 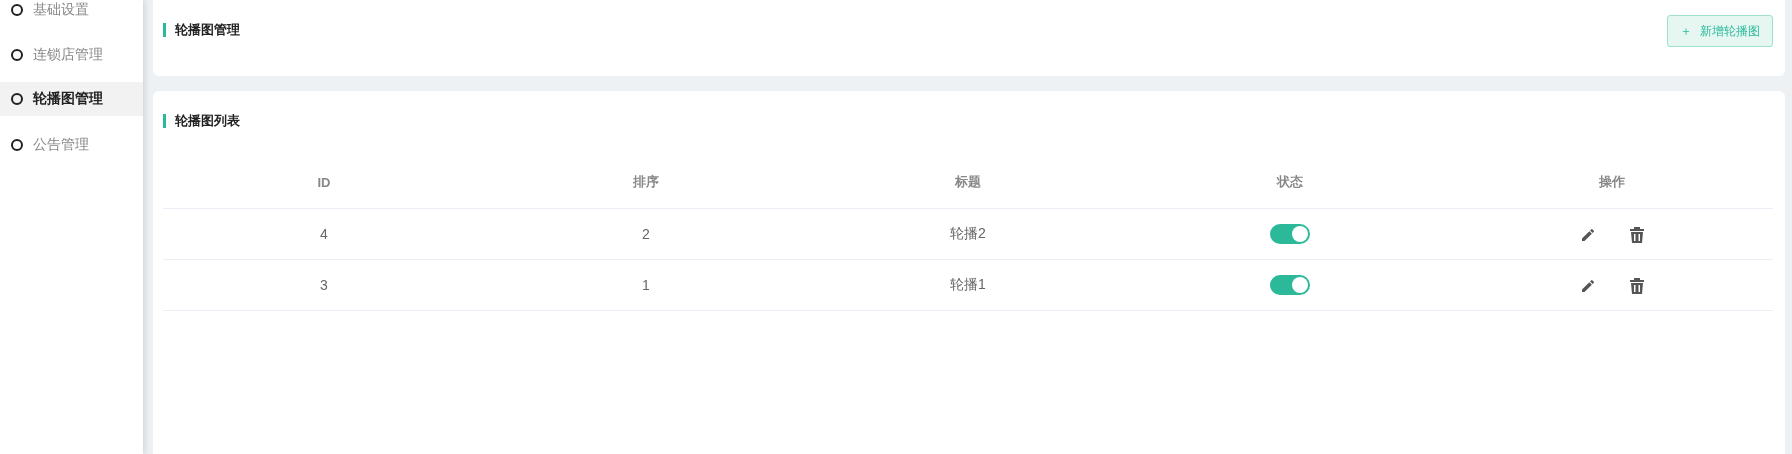 I want to click on column-header: 状态, so click(x=1290, y=182).